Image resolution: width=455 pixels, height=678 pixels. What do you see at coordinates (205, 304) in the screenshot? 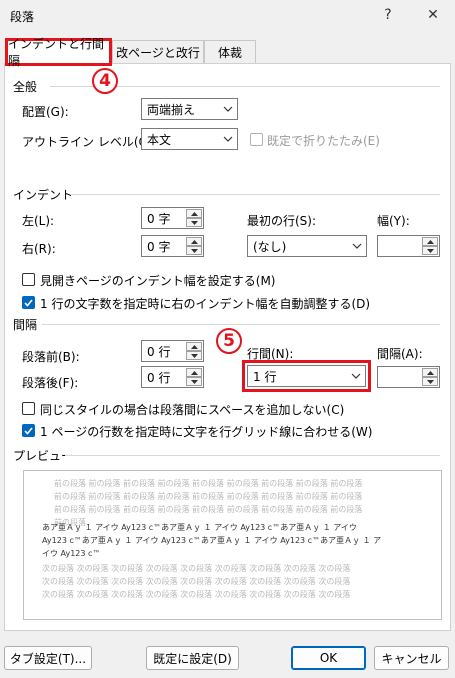
I see `auto-adjust-indent-label: 1 行の文字数を指定時に右のインデント幅を自動調整する(D)` at bounding box center [205, 304].